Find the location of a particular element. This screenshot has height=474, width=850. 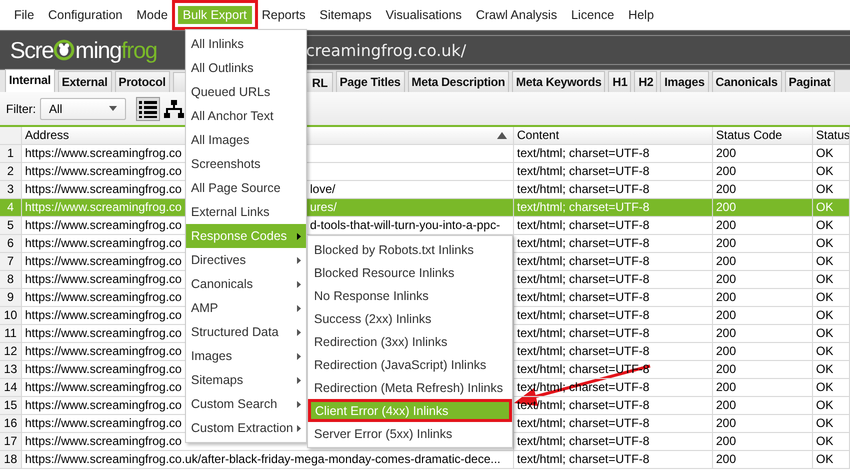

list-view-button is located at coordinates (148, 108).